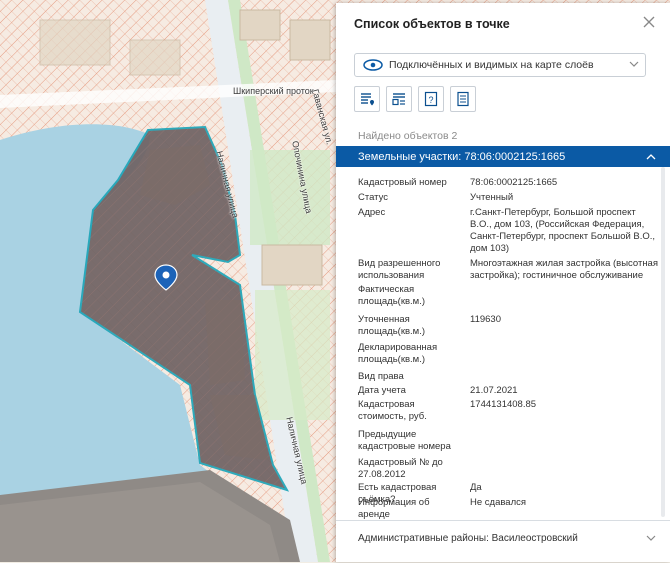  I want to click on attribute-key: Кадастровый № до 27.08.2012, so click(400, 468).